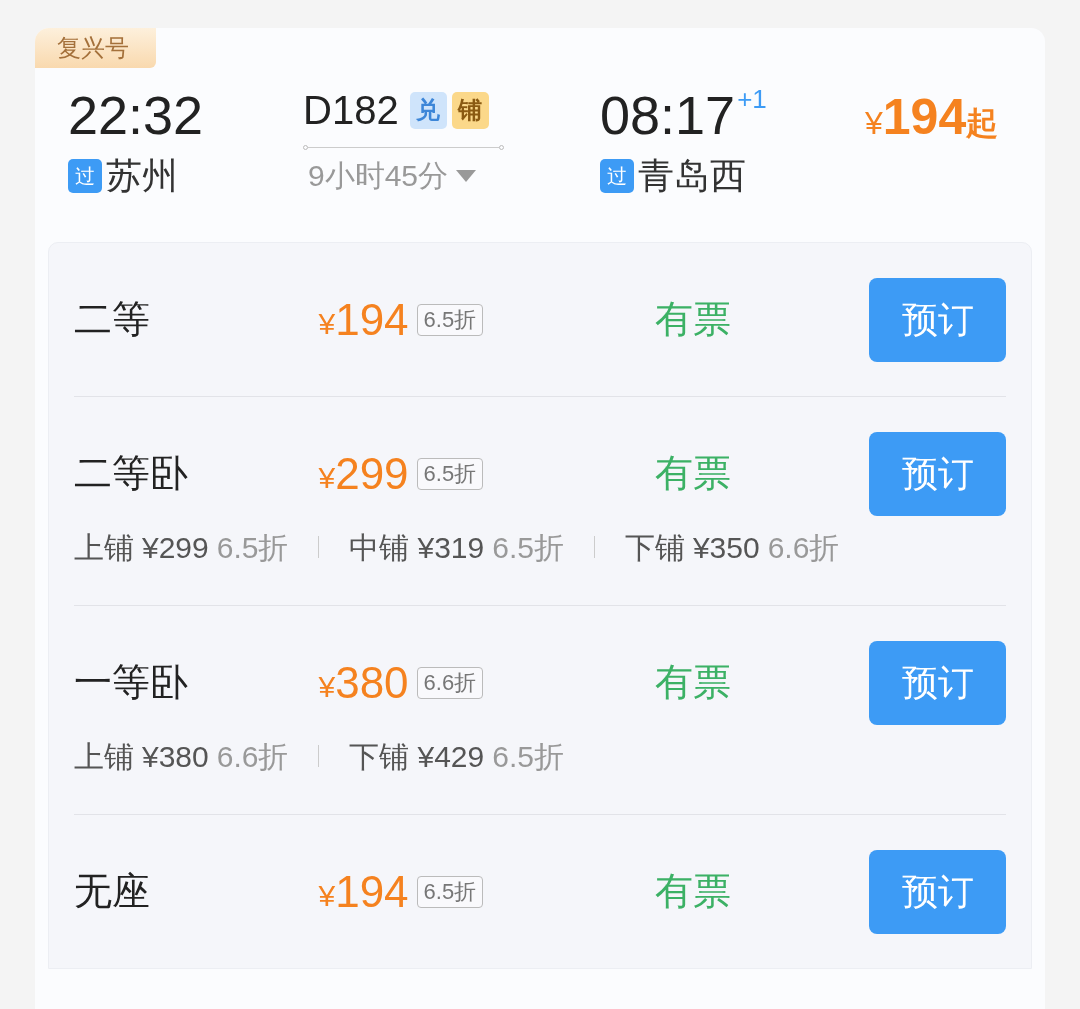 The height and width of the screenshot is (1009, 1080). Describe the element at coordinates (131, 473) in the screenshot. I see `seat-class: 二等卧` at that location.